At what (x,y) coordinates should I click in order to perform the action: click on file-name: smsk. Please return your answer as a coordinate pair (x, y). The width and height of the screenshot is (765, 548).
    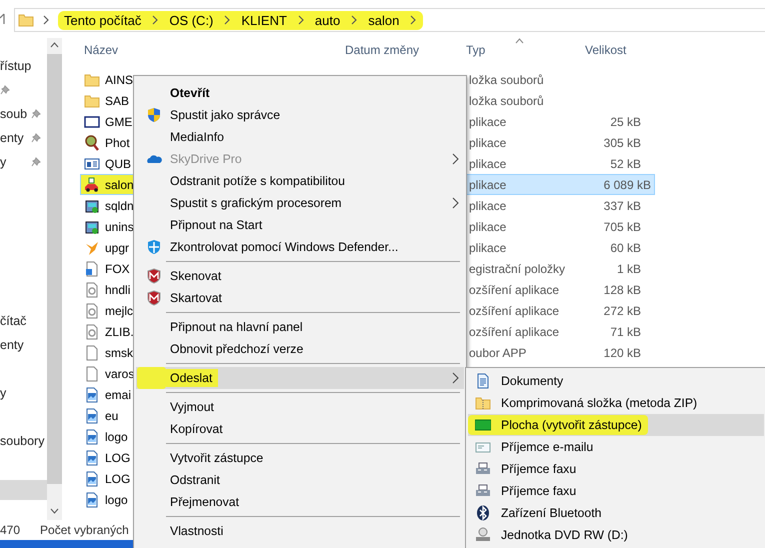
    Looking at the image, I should click on (119, 353).